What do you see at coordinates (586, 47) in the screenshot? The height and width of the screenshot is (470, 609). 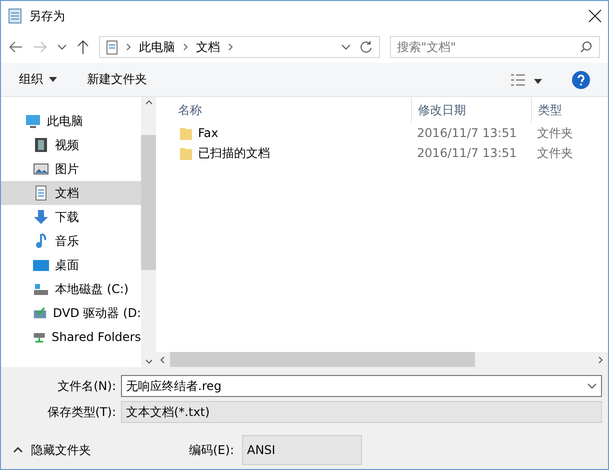 I see `search-icon` at bounding box center [586, 47].